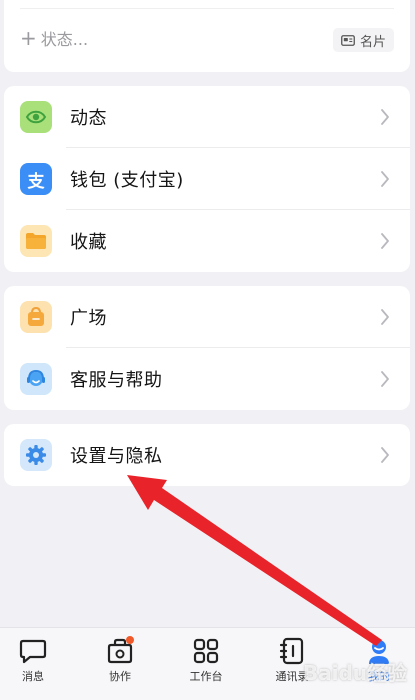  What do you see at coordinates (206, 651) in the screenshot?
I see `grid-icon` at bounding box center [206, 651].